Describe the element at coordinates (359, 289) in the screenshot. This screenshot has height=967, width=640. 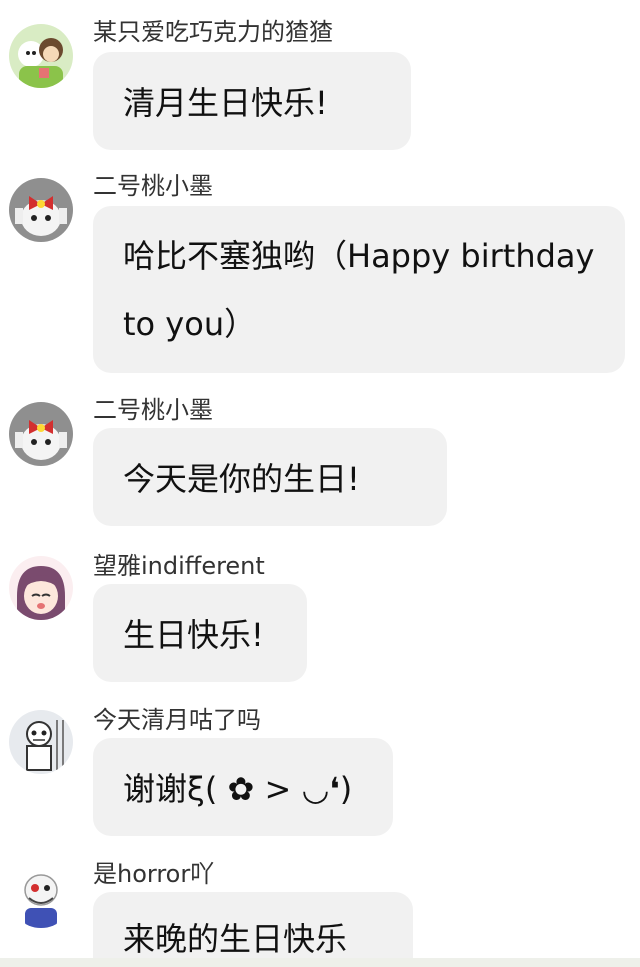
I see `message-bubble: 哈比不塞独哟（Happy birthday to you）` at that location.